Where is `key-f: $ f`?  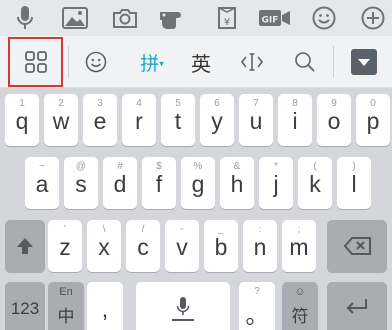 key-f: $ f is located at coordinates (159, 183).